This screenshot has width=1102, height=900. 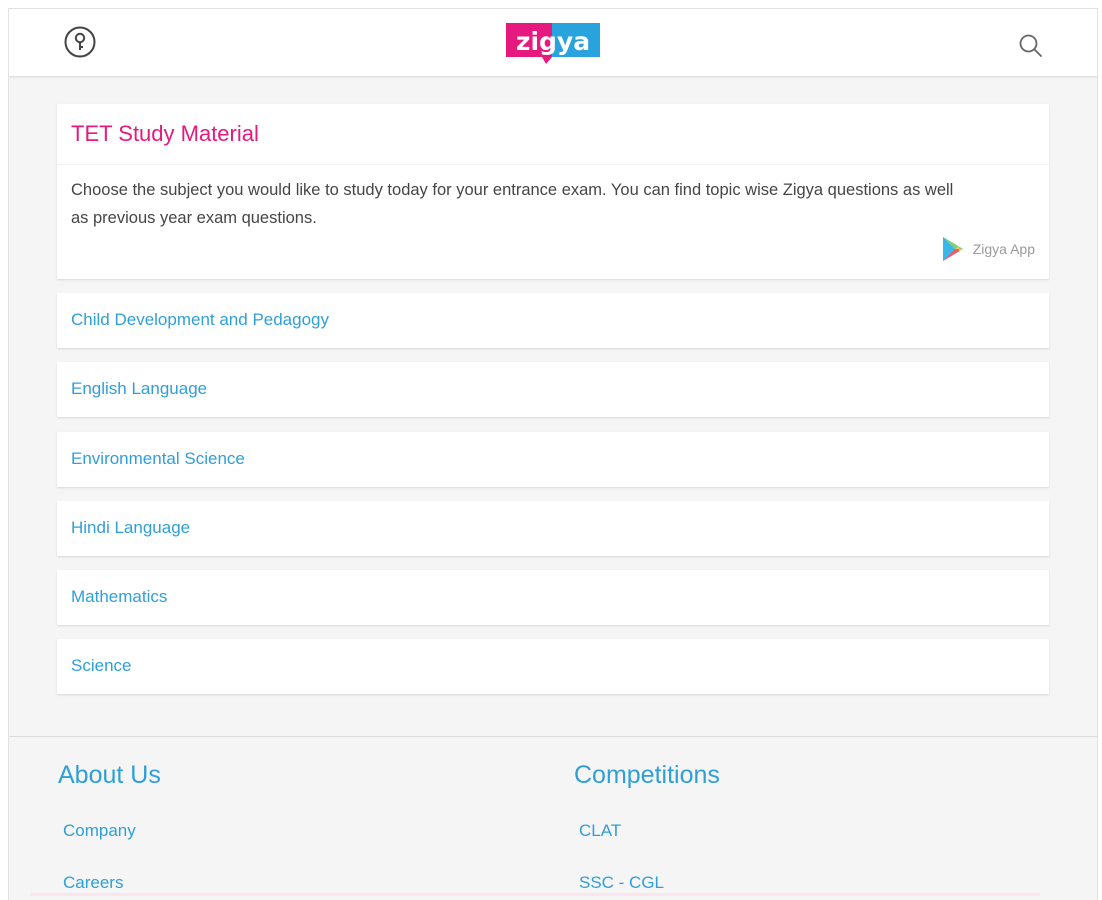 I want to click on subject-item: Science, so click(x=553, y=666).